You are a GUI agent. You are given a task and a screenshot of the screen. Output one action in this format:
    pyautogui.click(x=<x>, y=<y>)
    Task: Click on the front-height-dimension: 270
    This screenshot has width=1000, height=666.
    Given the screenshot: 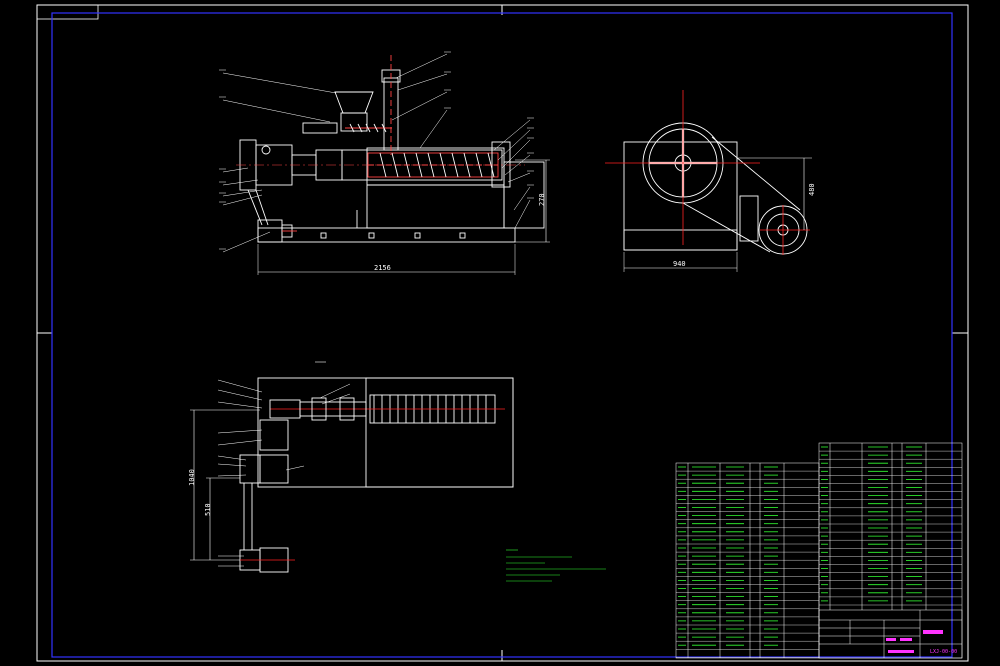 What is the action you would take?
    pyautogui.click(x=542, y=199)
    